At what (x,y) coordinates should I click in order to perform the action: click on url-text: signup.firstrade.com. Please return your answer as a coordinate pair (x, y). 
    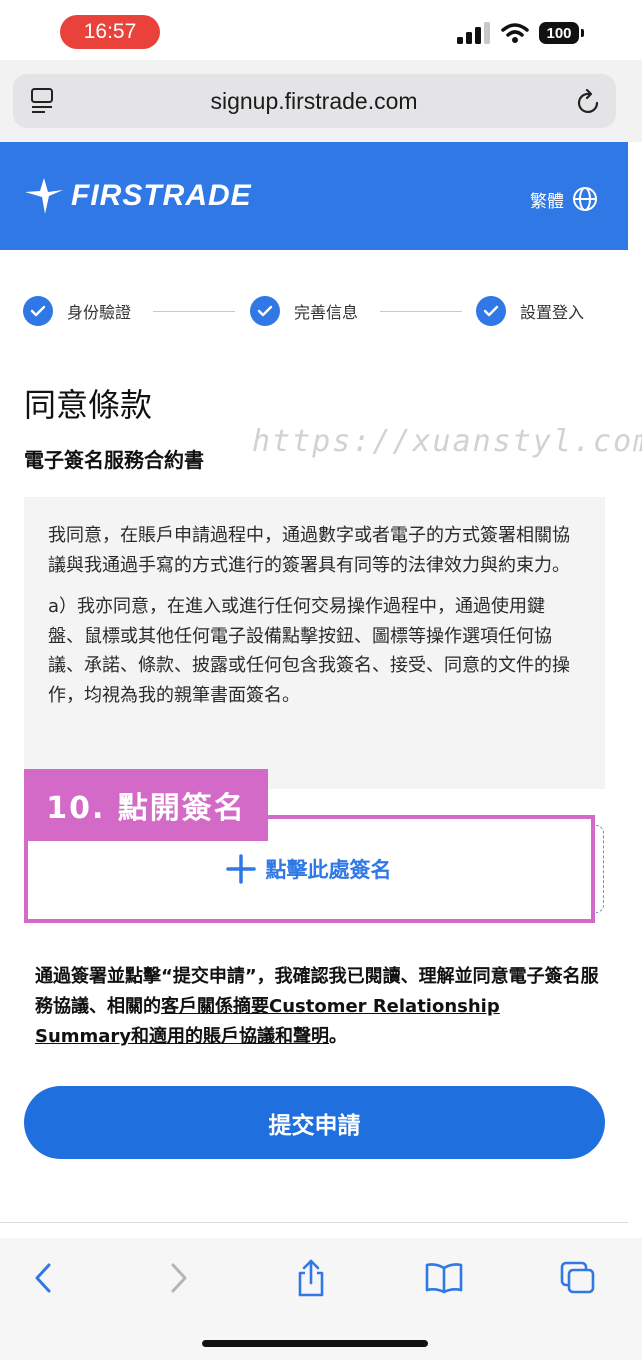
    Looking at the image, I should click on (314, 101).